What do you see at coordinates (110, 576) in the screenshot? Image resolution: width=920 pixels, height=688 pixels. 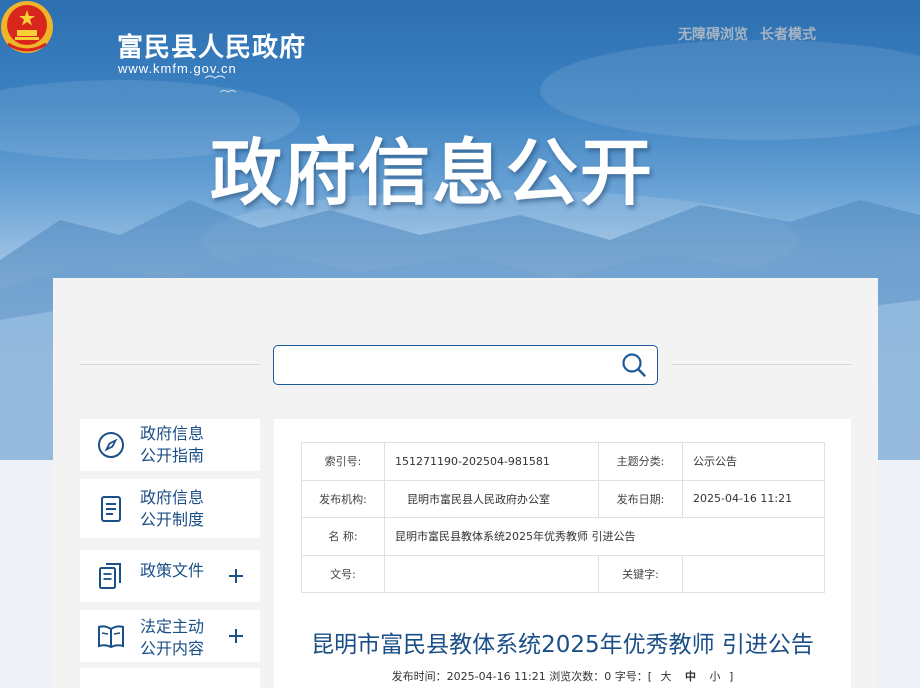 I see `files-icon` at bounding box center [110, 576].